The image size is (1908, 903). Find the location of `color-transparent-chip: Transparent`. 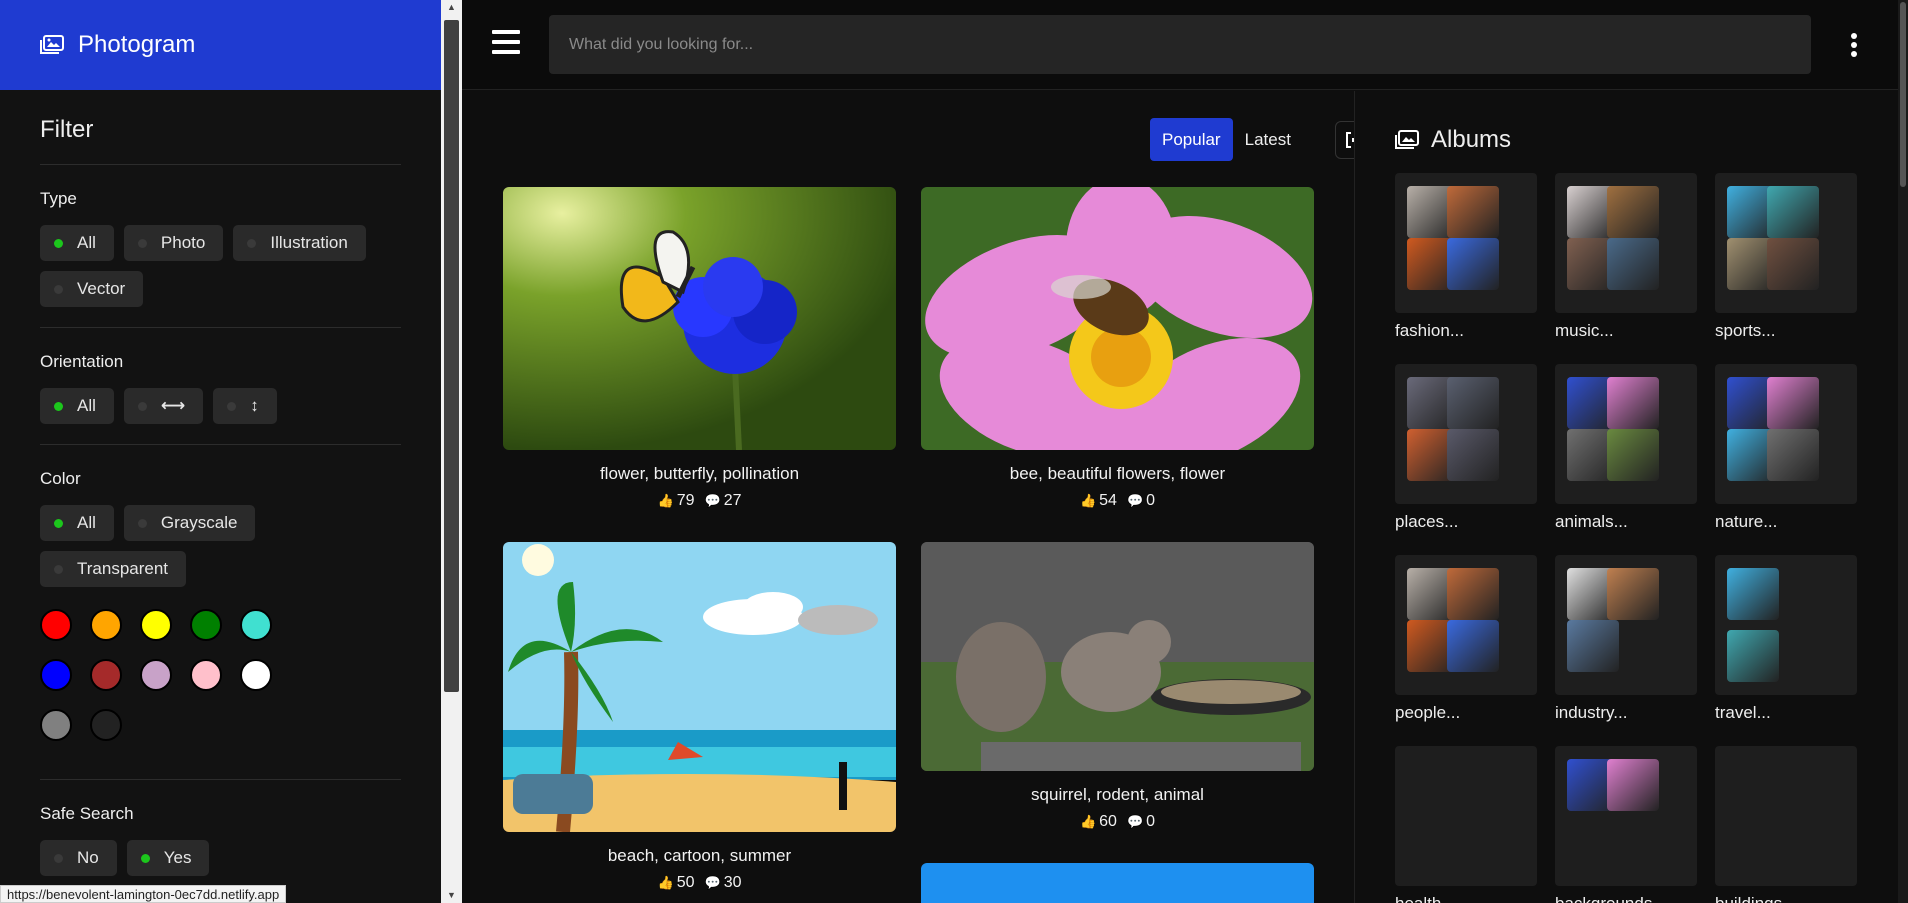

color-transparent-chip: Transparent is located at coordinates (113, 569).